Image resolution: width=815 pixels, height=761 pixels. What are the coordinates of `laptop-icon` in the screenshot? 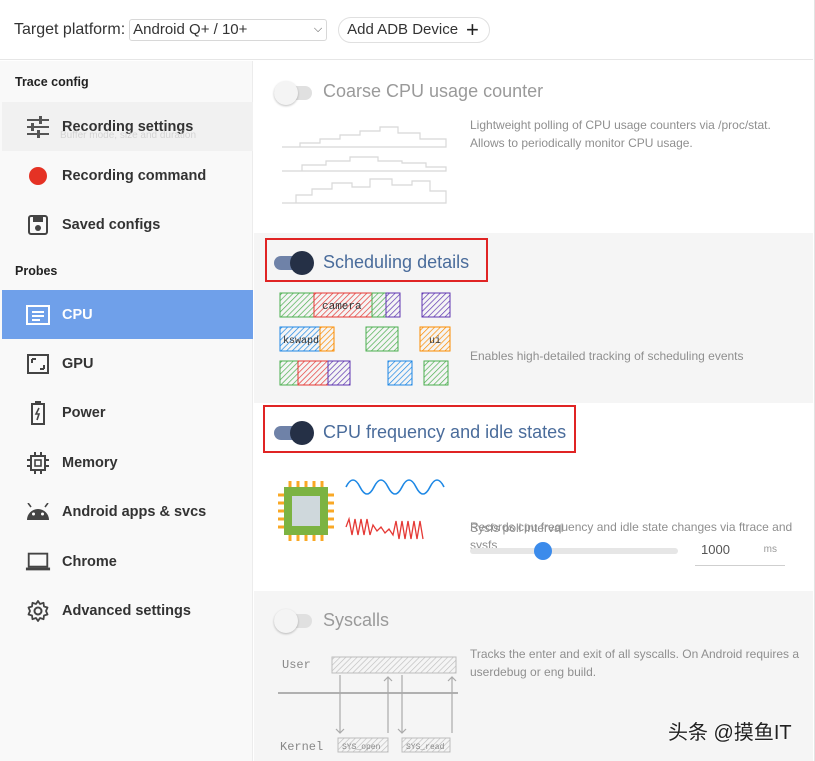 It's located at (38, 562).